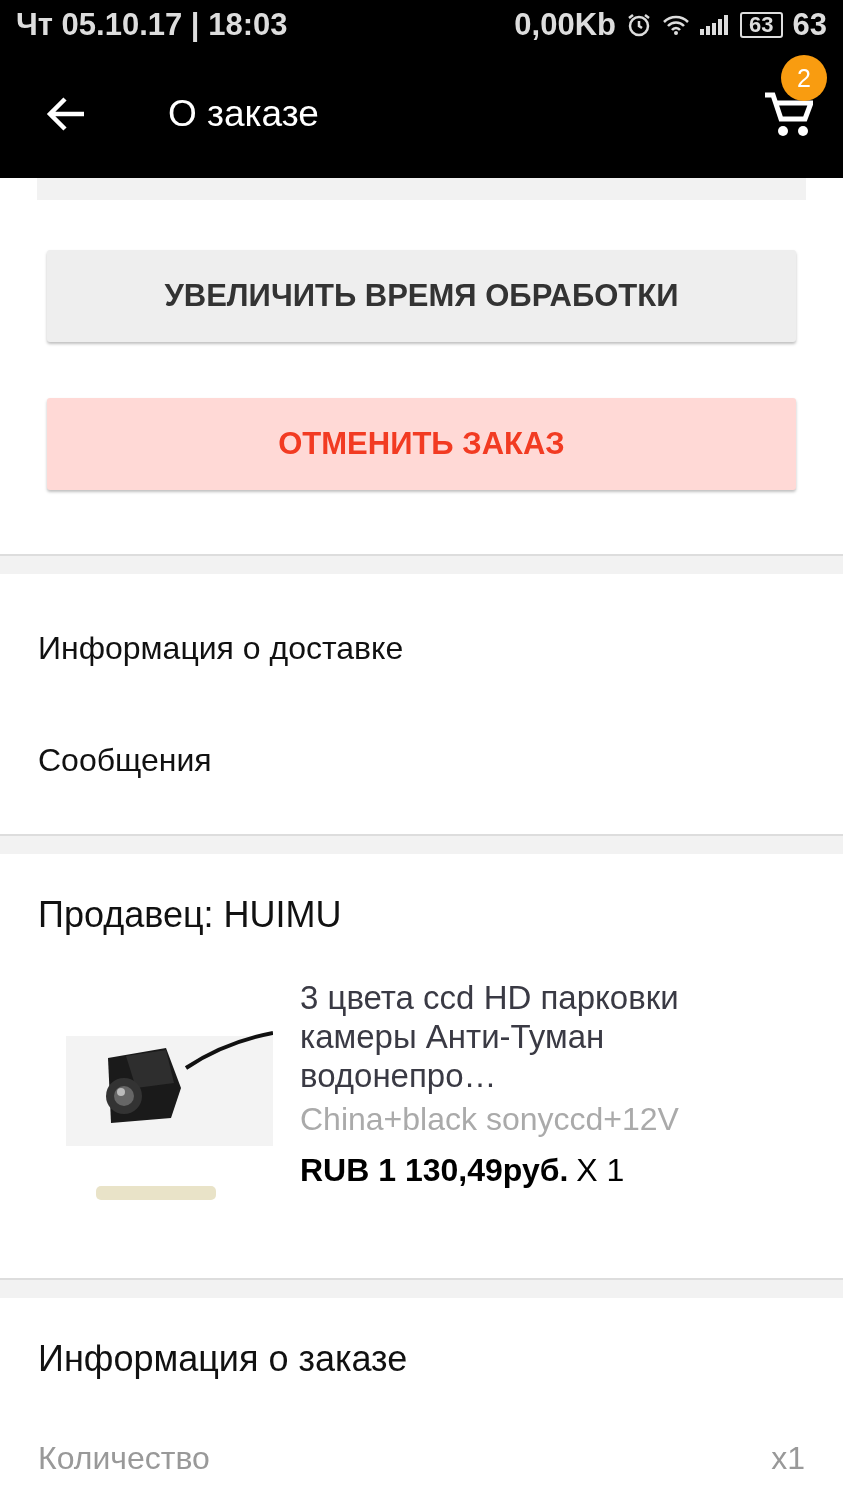 This screenshot has height=1500, width=843. Describe the element at coordinates (761, 25) in the screenshot. I see `battery-icon: 63` at that location.